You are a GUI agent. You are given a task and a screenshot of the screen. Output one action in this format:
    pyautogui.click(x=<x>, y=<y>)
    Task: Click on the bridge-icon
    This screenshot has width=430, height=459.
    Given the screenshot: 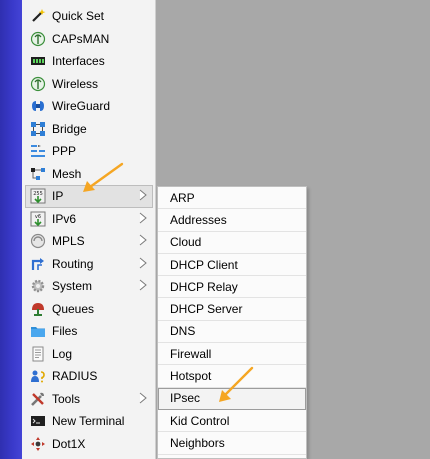 What is the action you would take?
    pyautogui.click(x=38, y=129)
    